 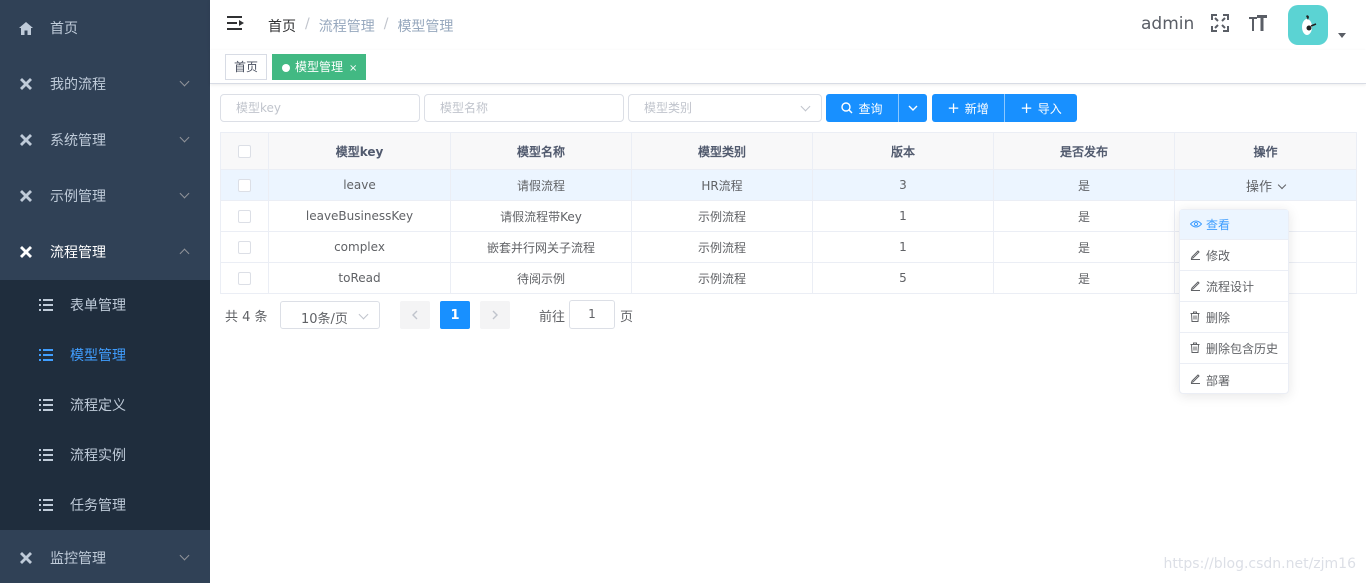 What do you see at coordinates (1218, 225) in the screenshot?
I see `menu-item-label: 查看` at bounding box center [1218, 225].